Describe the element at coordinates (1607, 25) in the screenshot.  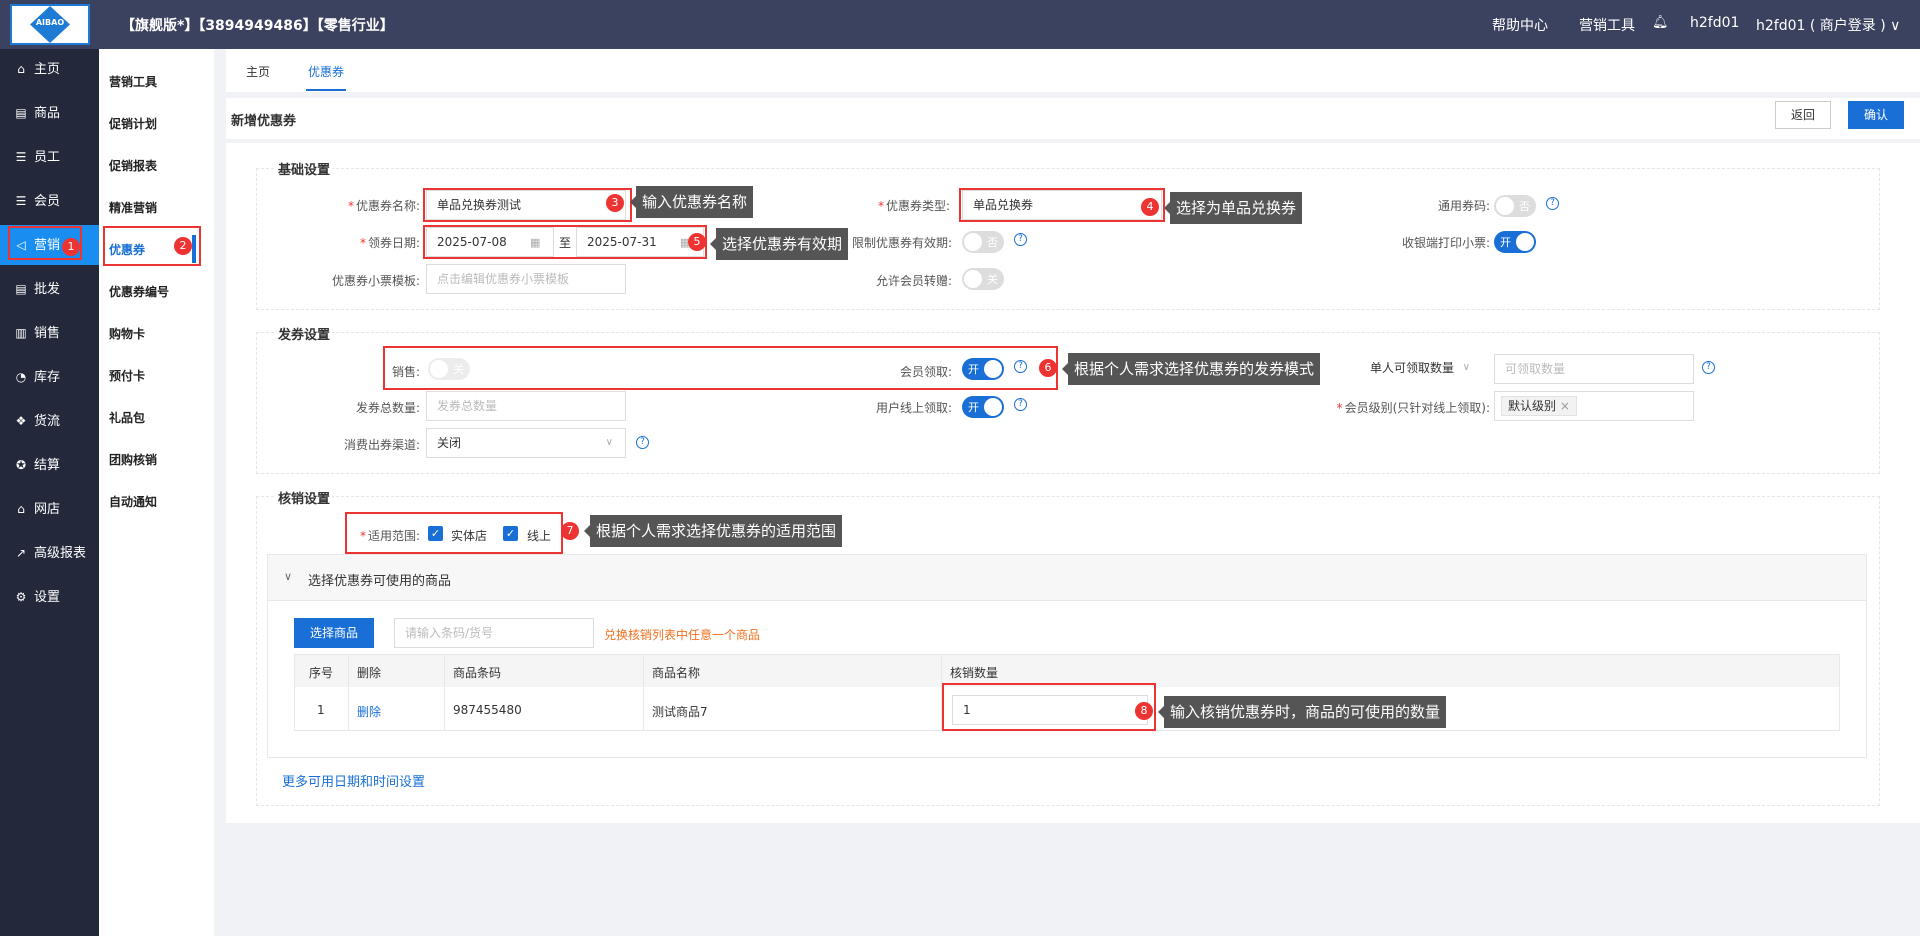
I see `marketing-tools-link: 营销工具` at that location.